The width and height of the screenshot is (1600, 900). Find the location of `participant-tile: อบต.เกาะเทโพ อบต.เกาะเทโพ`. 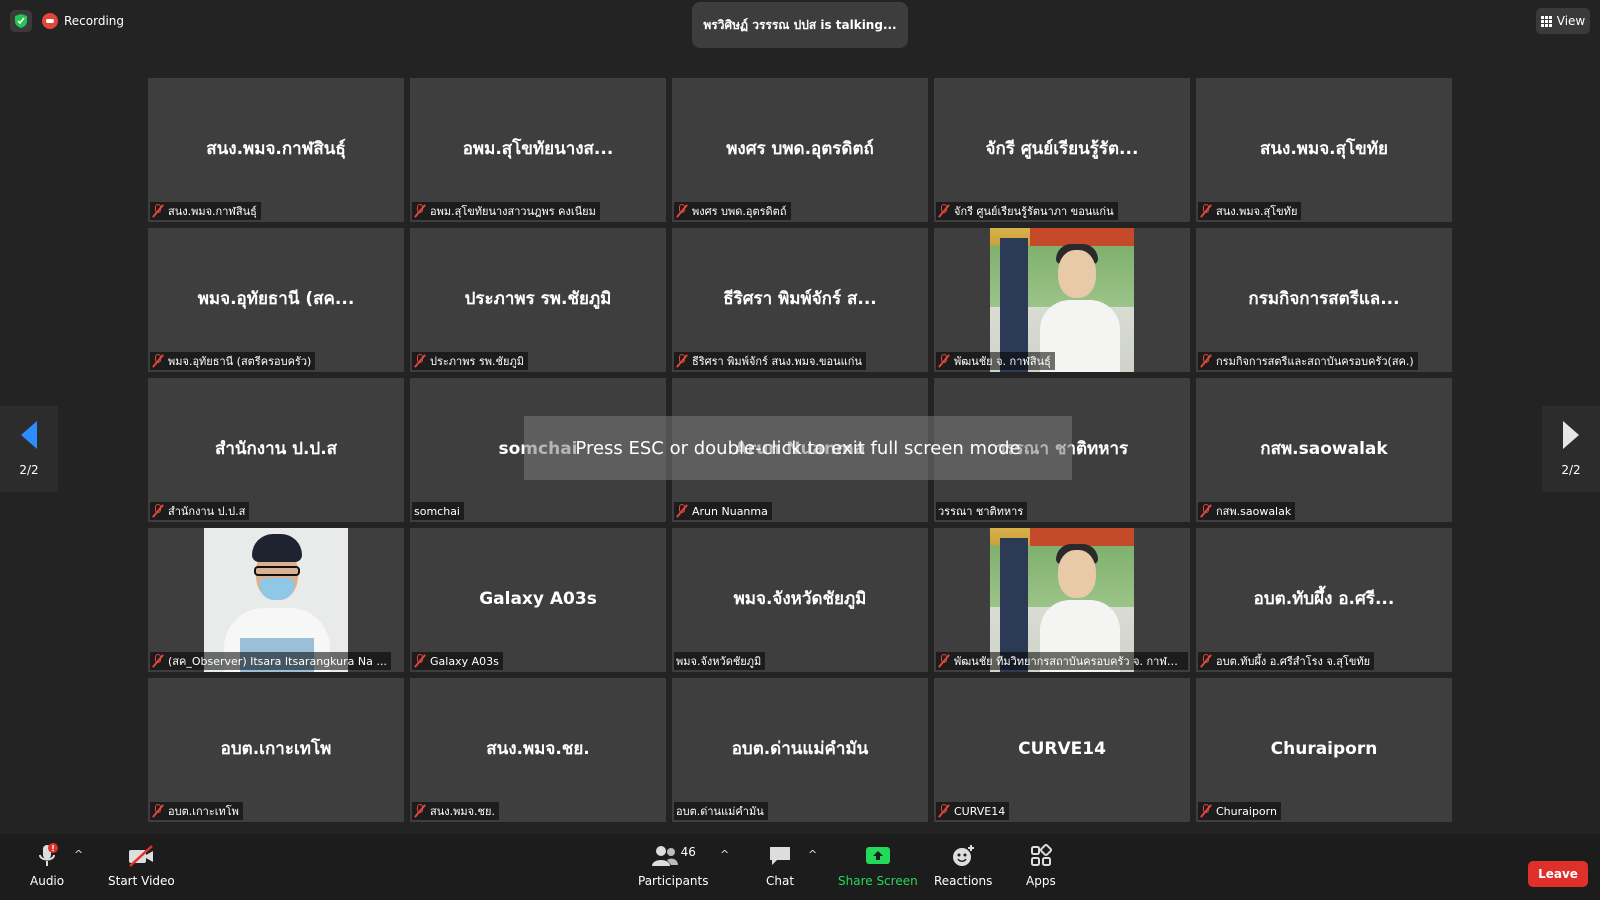

participant-tile: อบต.เกาะเทโพ อบต.เกาะเทโพ is located at coordinates (276, 750).